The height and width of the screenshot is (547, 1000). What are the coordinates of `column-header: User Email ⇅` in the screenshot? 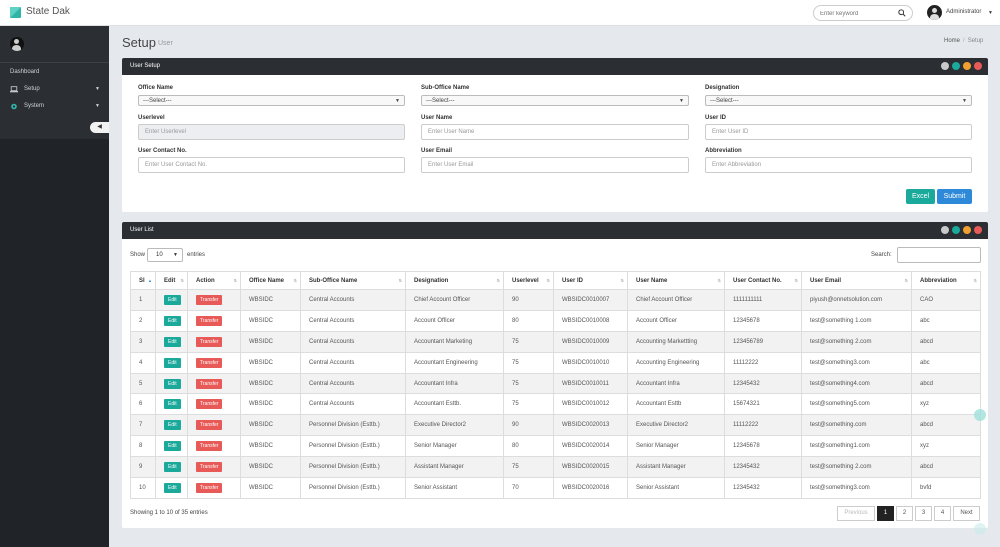 It's located at (856, 280).